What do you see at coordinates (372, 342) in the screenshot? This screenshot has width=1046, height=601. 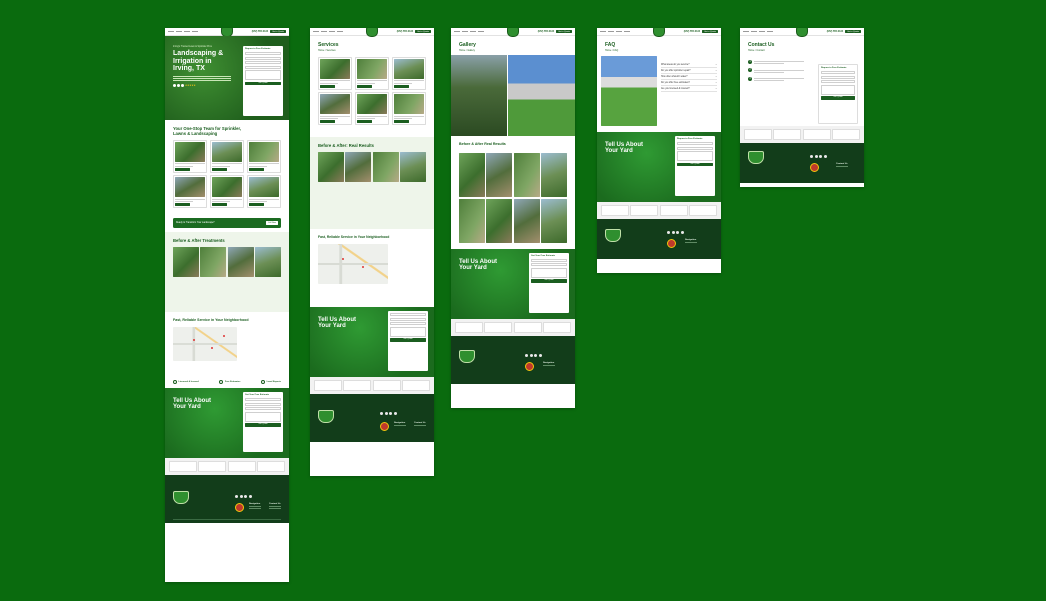 I see `tell-us-section: Tell Us About Your Yard Get Quote` at bounding box center [372, 342].